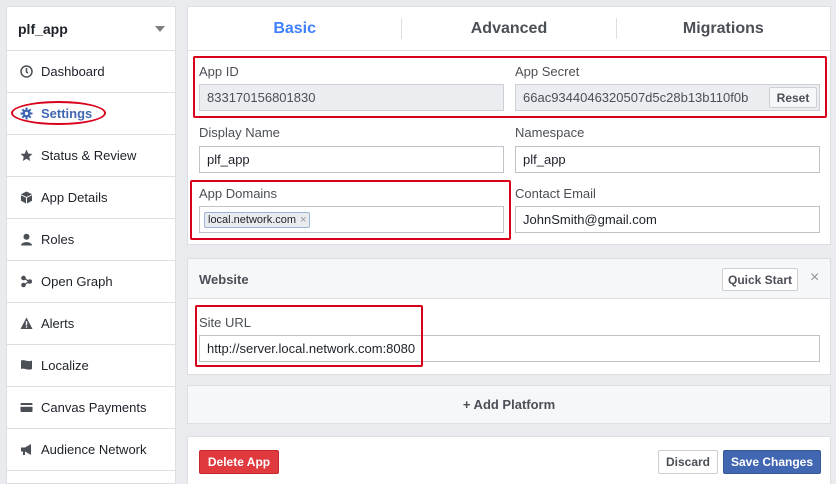 The image size is (836, 484). What do you see at coordinates (772, 462) in the screenshot?
I see `save-changes-button: Save Changes` at bounding box center [772, 462].